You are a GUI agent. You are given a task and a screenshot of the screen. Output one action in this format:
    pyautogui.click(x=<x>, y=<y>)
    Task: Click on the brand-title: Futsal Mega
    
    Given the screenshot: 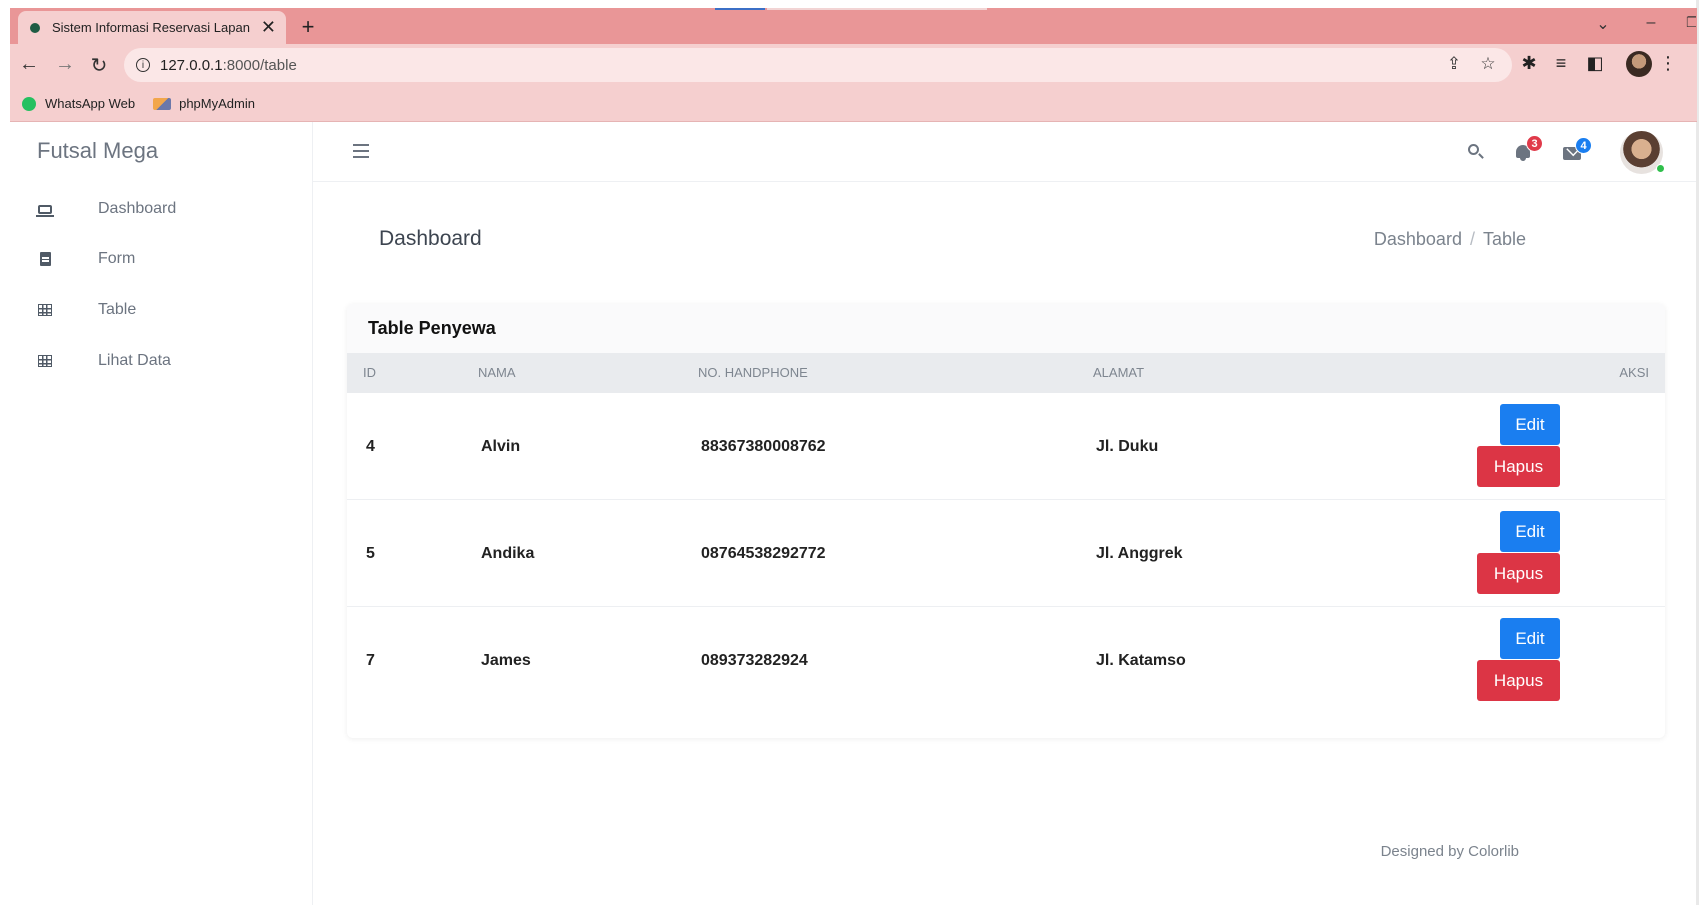 What is the action you would take?
    pyautogui.click(x=97, y=151)
    